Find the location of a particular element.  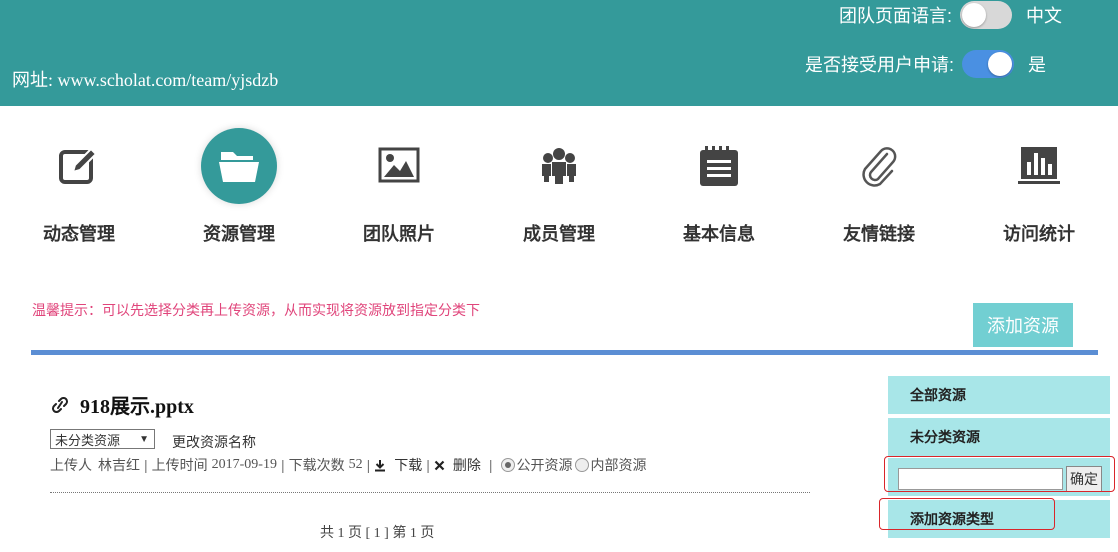

upload-time-label: 上传时间 is located at coordinates (179, 465).